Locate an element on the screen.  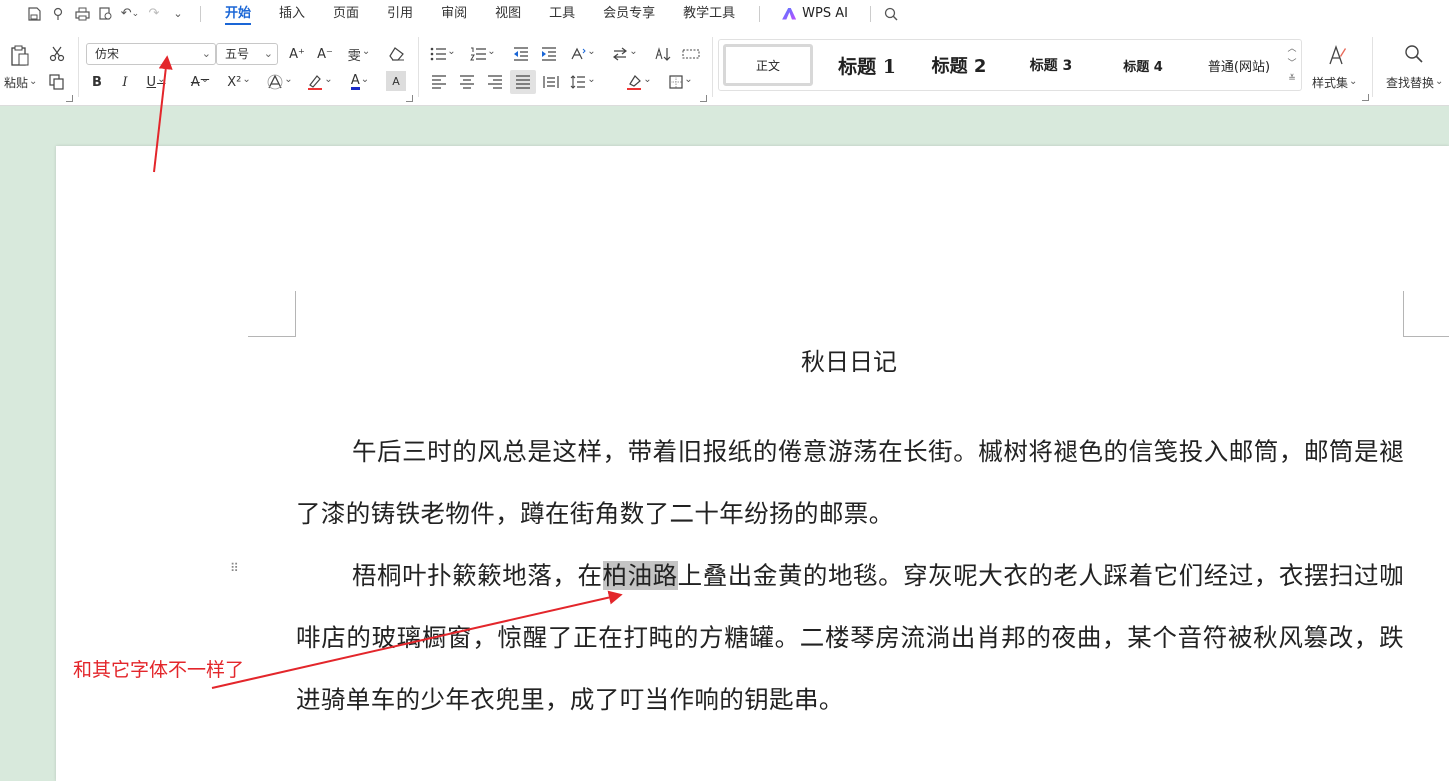
bullets-icon is located at coordinates (443, 54).